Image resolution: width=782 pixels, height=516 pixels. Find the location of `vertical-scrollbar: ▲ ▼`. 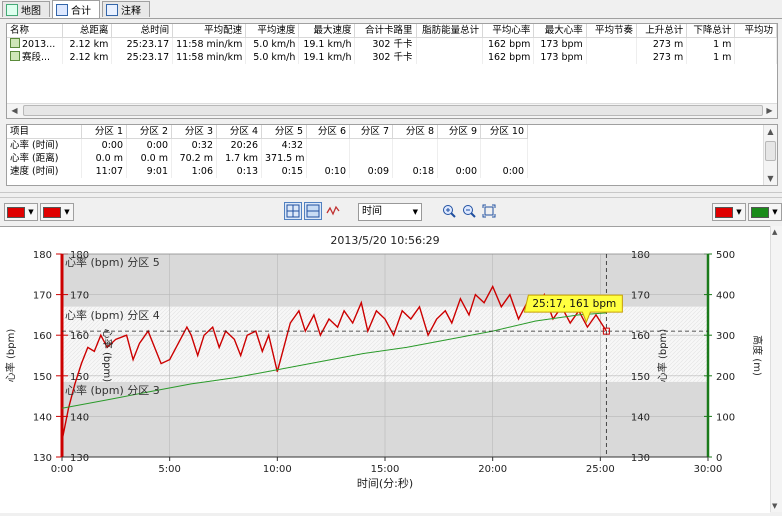

vertical-scrollbar: ▲ ▼ is located at coordinates (770, 155).